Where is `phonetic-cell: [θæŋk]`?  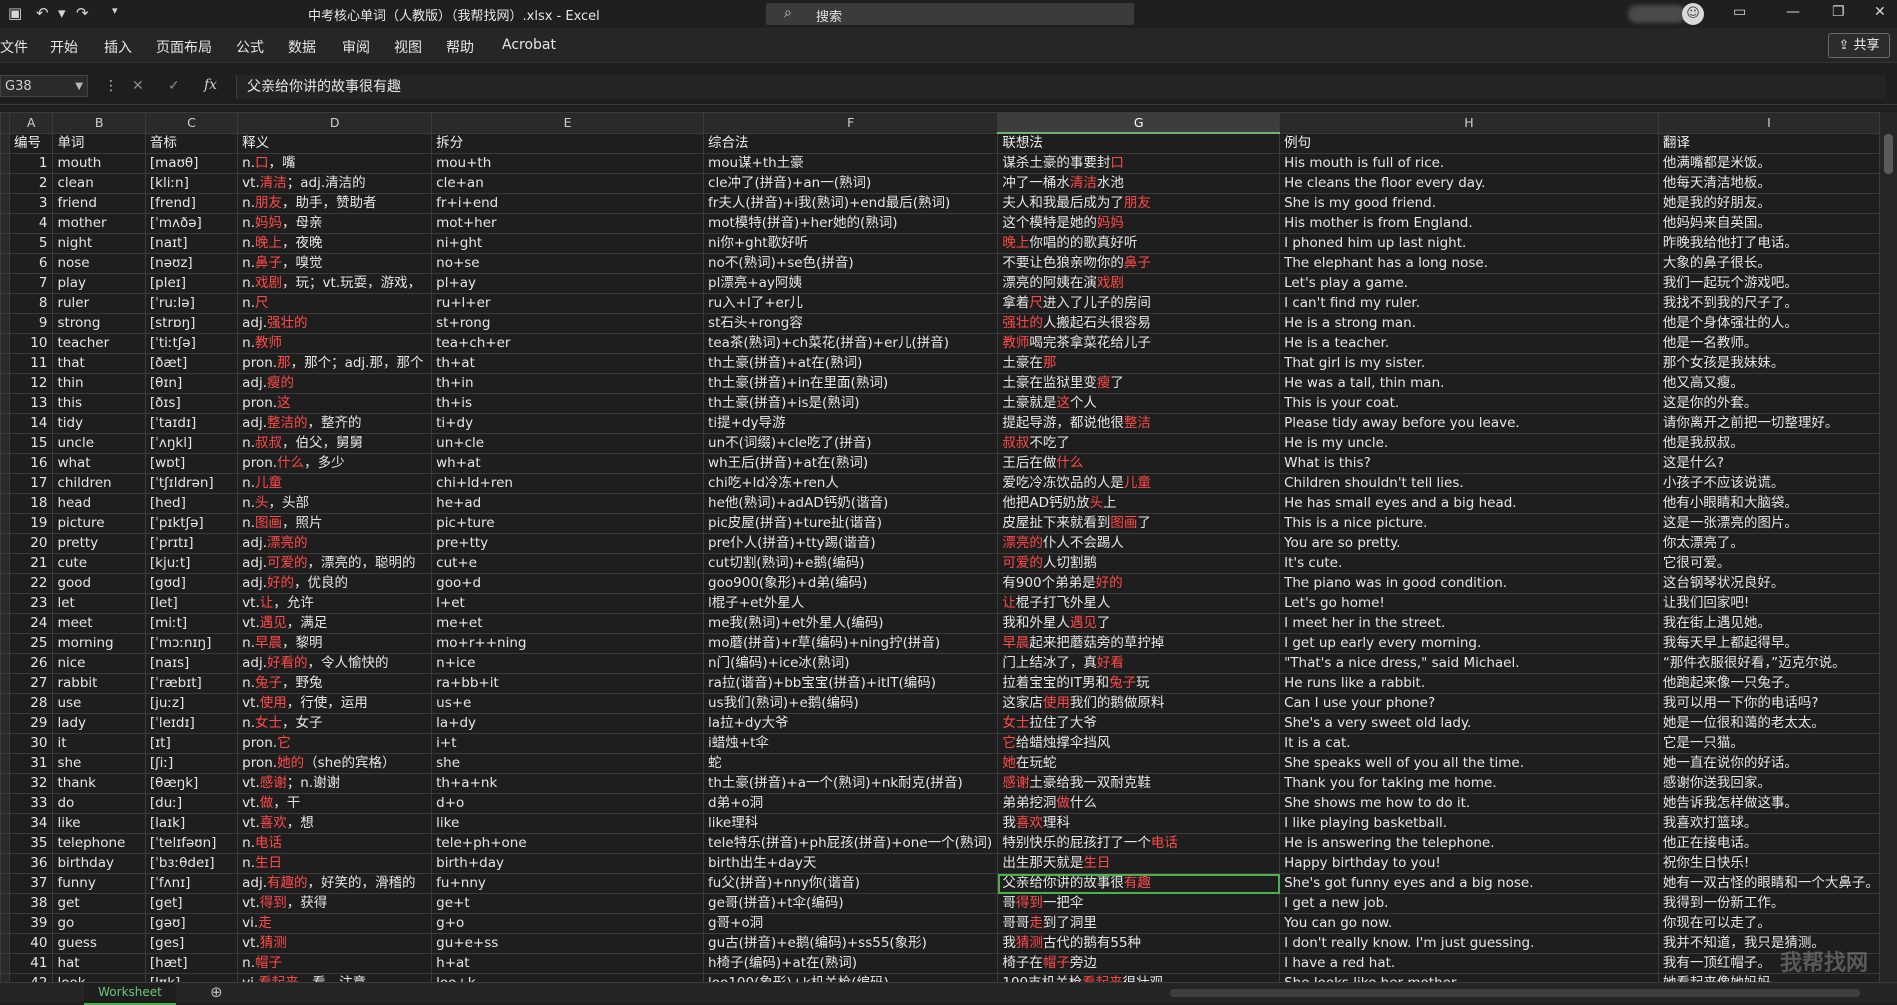 phonetic-cell: [θæŋk] is located at coordinates (191, 783).